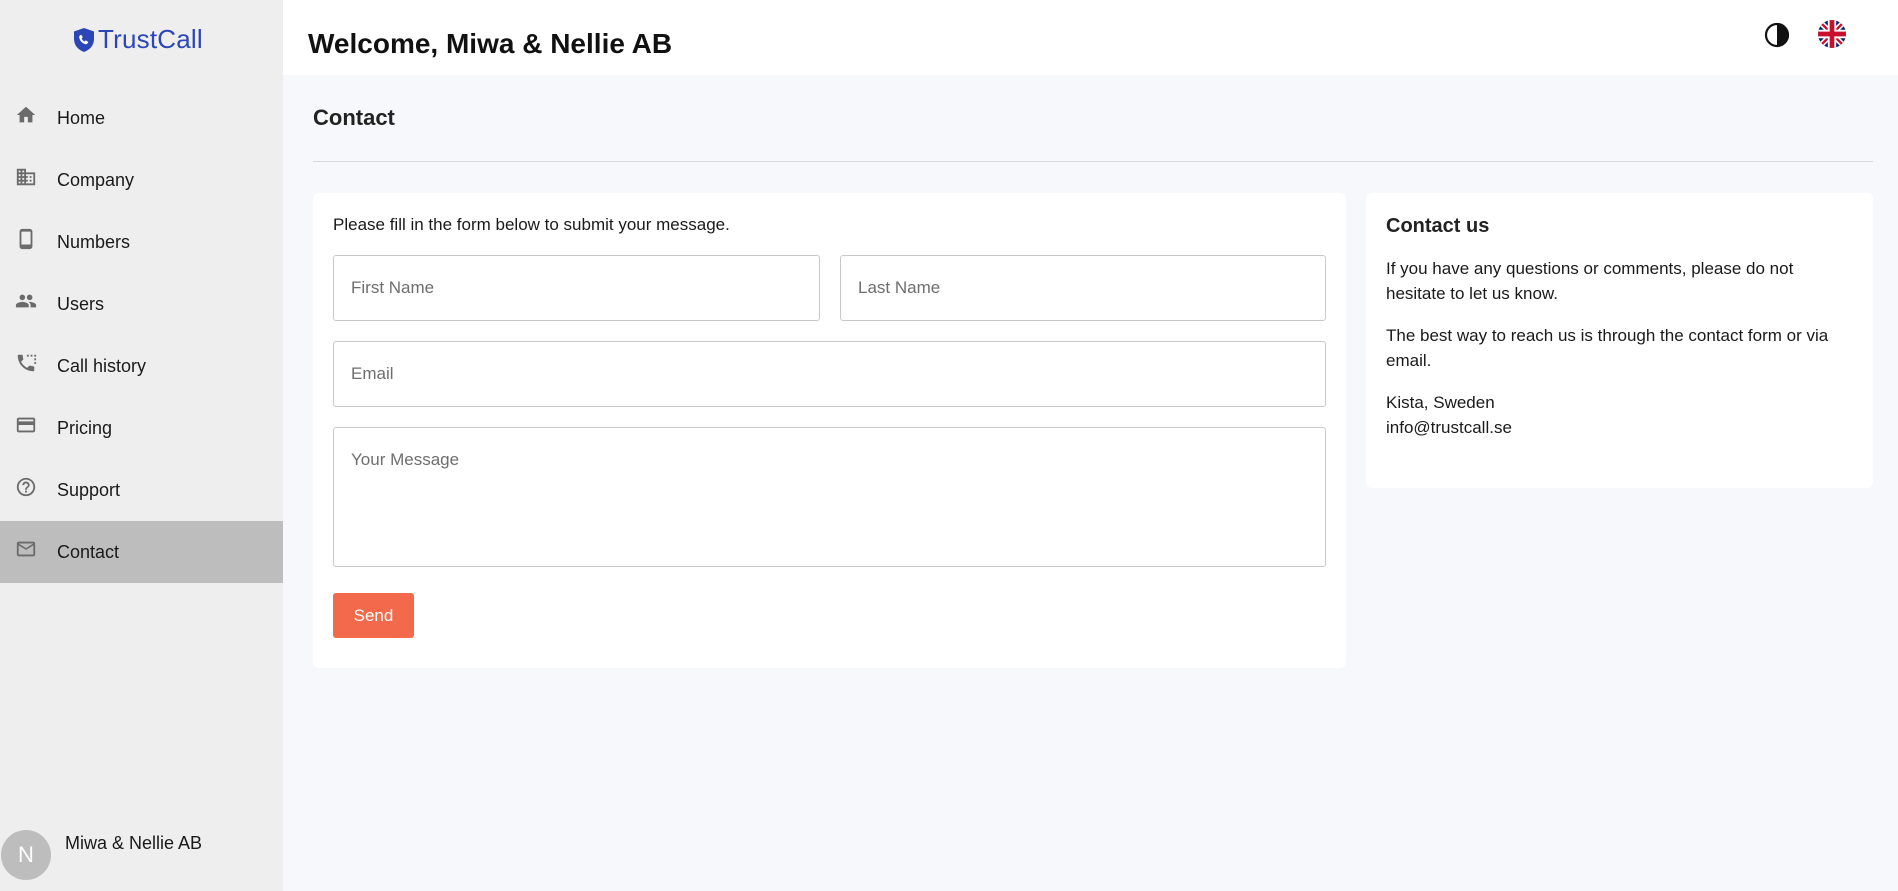 Image resolution: width=1898 pixels, height=891 pixels. I want to click on sidebar-item-label: Users, so click(81, 303).